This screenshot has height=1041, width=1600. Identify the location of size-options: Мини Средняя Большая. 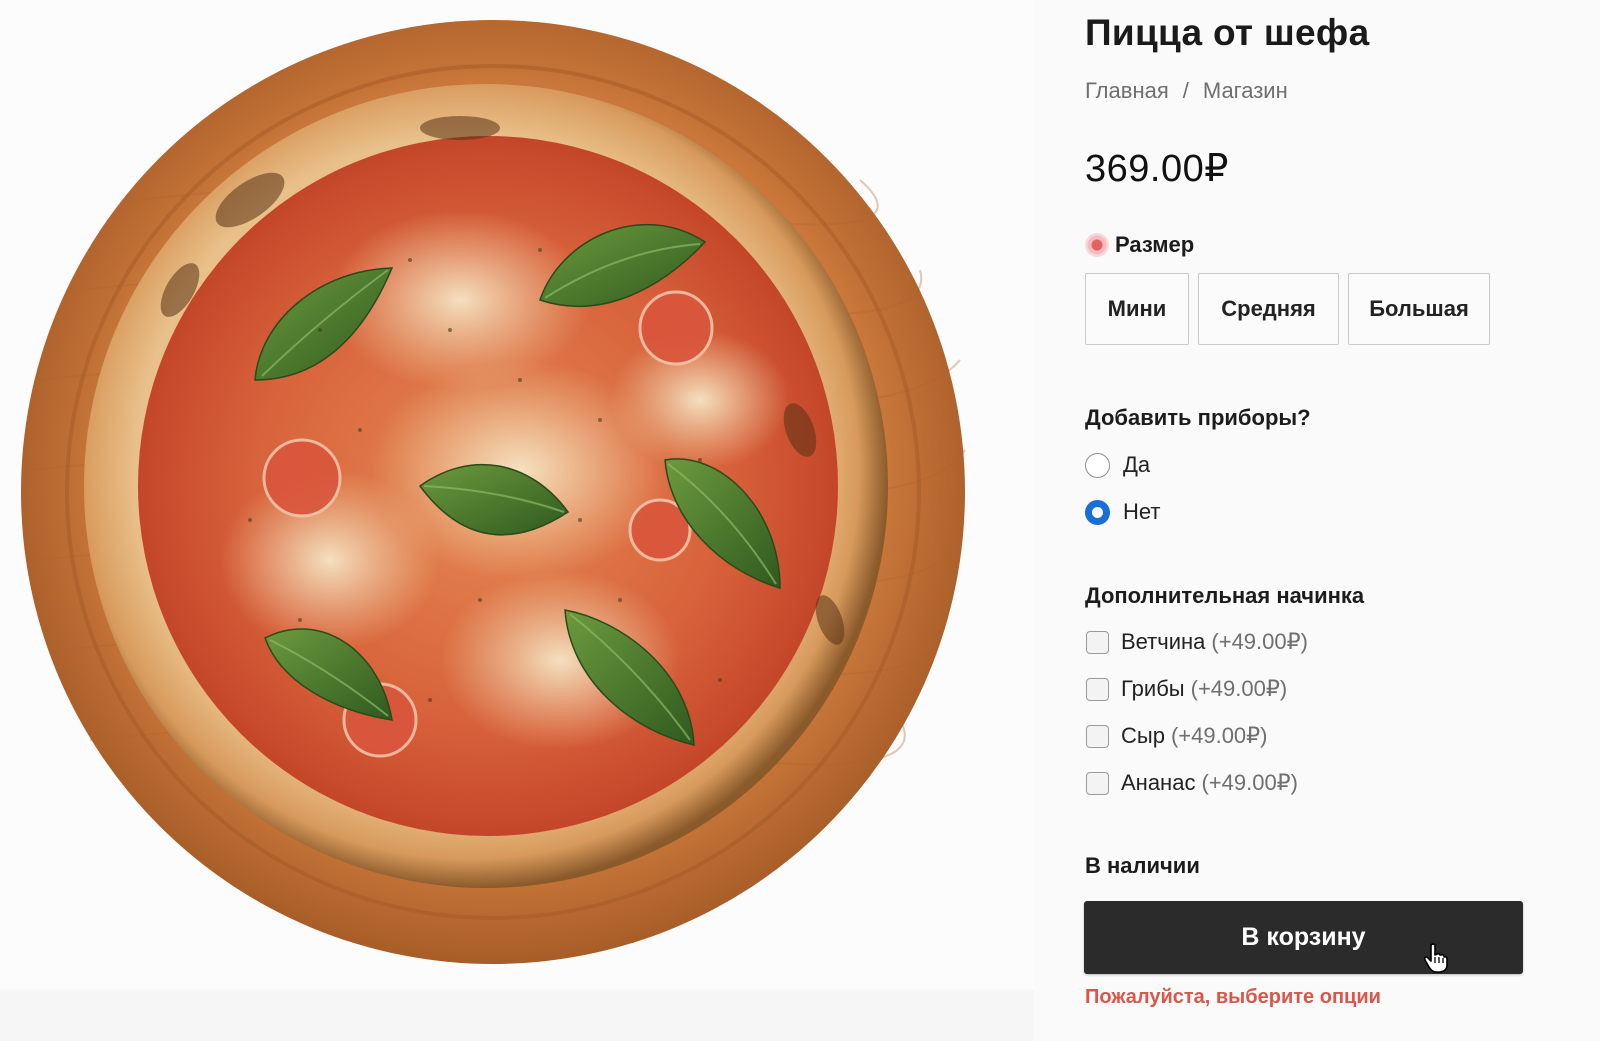
(1287, 309).